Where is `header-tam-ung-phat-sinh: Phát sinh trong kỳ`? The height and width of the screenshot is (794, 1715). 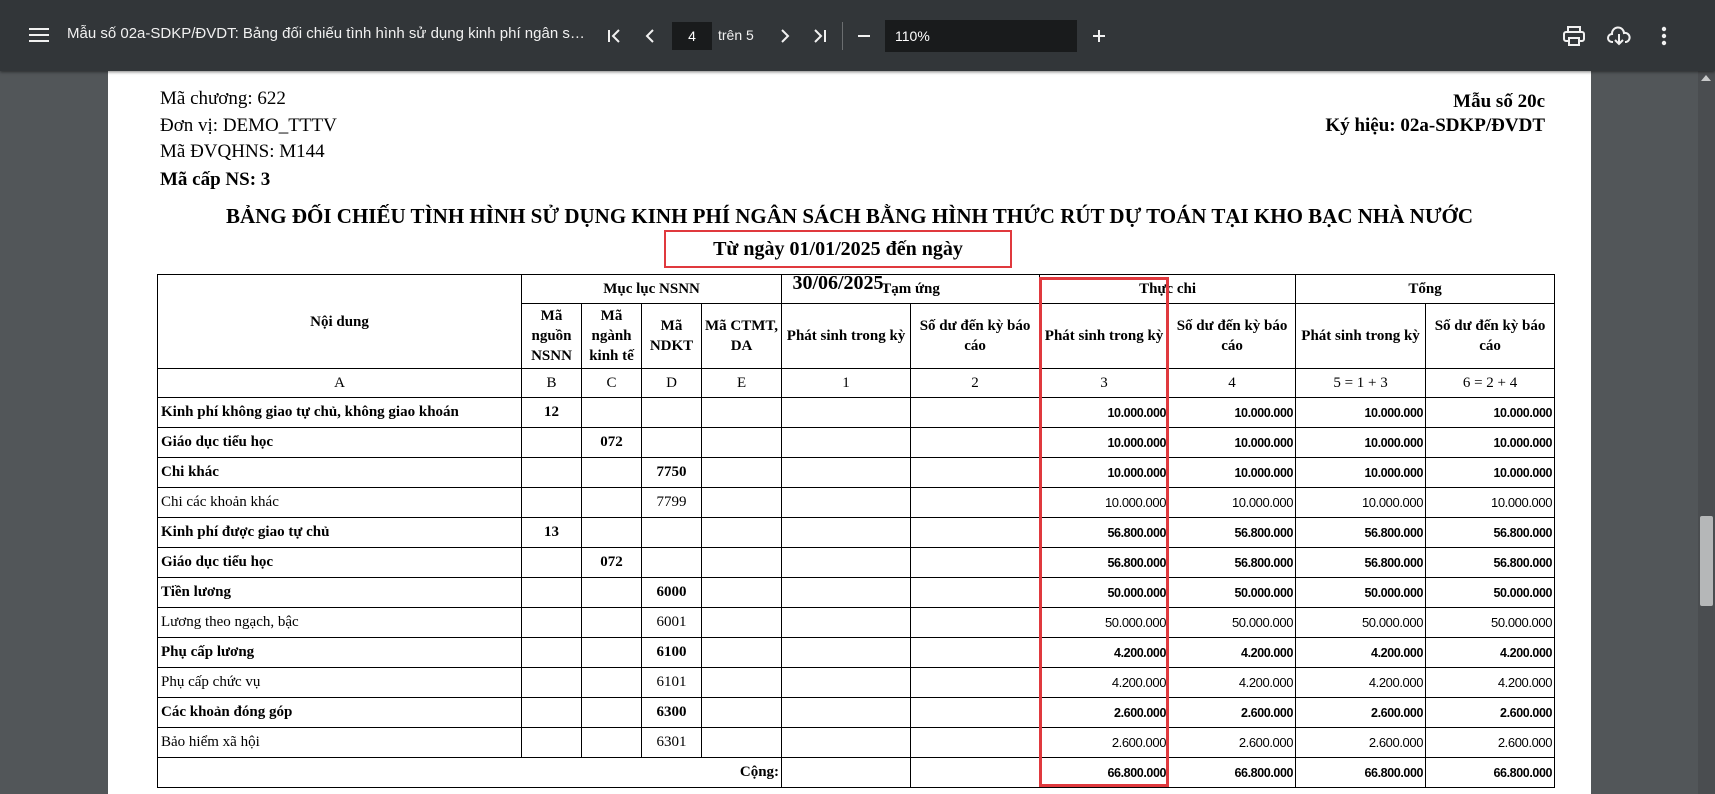
header-tam-ung-phat-sinh: Phát sinh trong kỳ is located at coordinates (846, 336).